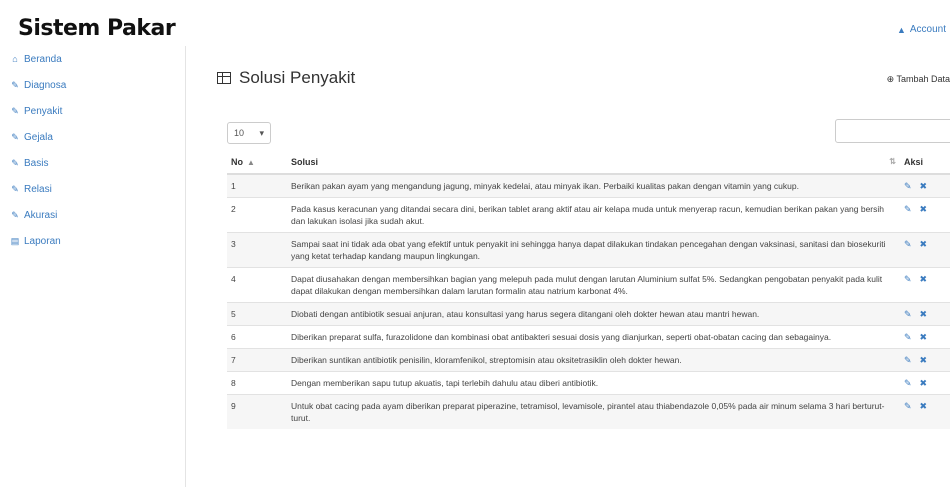 The width and height of the screenshot is (950, 487). Describe the element at coordinates (249, 133) in the screenshot. I see `entries-length-select: 10 ▾` at that location.